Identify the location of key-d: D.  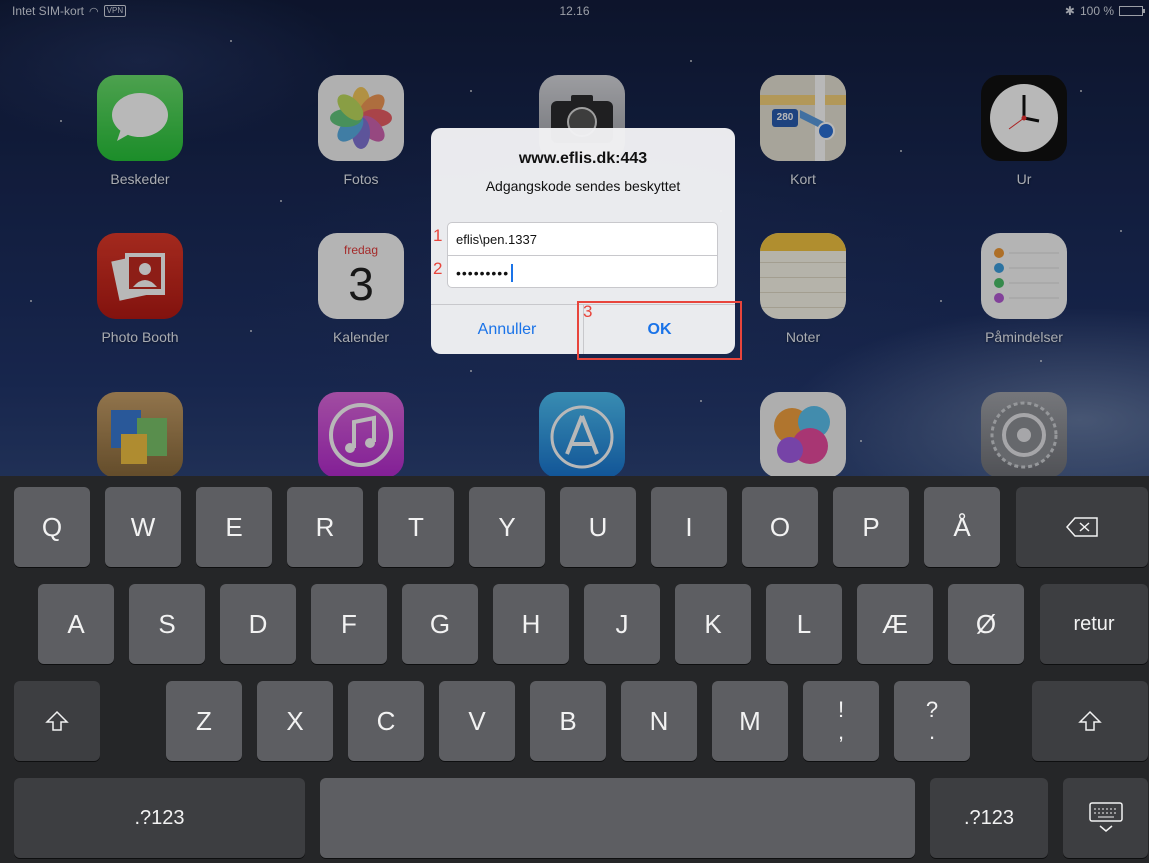
(258, 624).